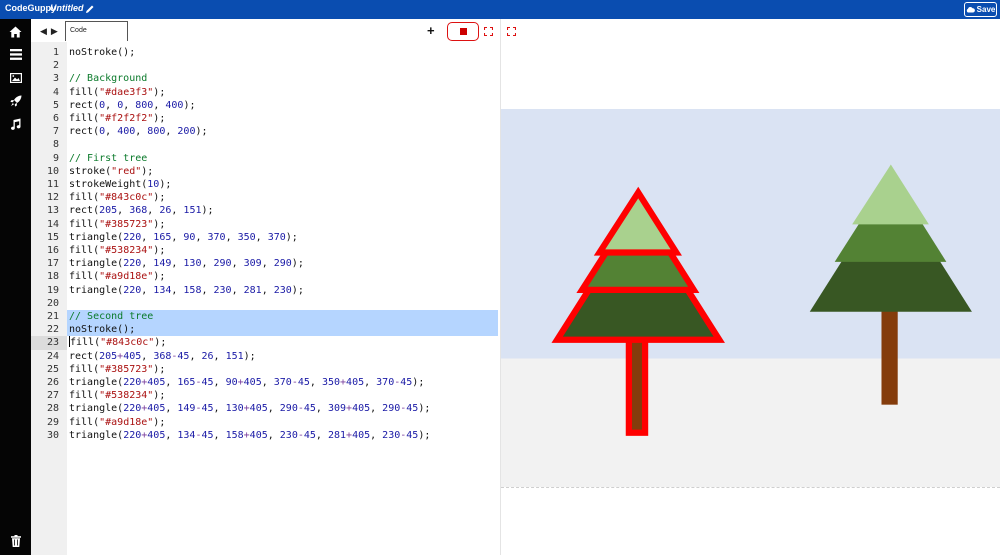 The height and width of the screenshot is (555, 1000). Describe the element at coordinates (55, 132) in the screenshot. I see `line-number: 7` at that location.